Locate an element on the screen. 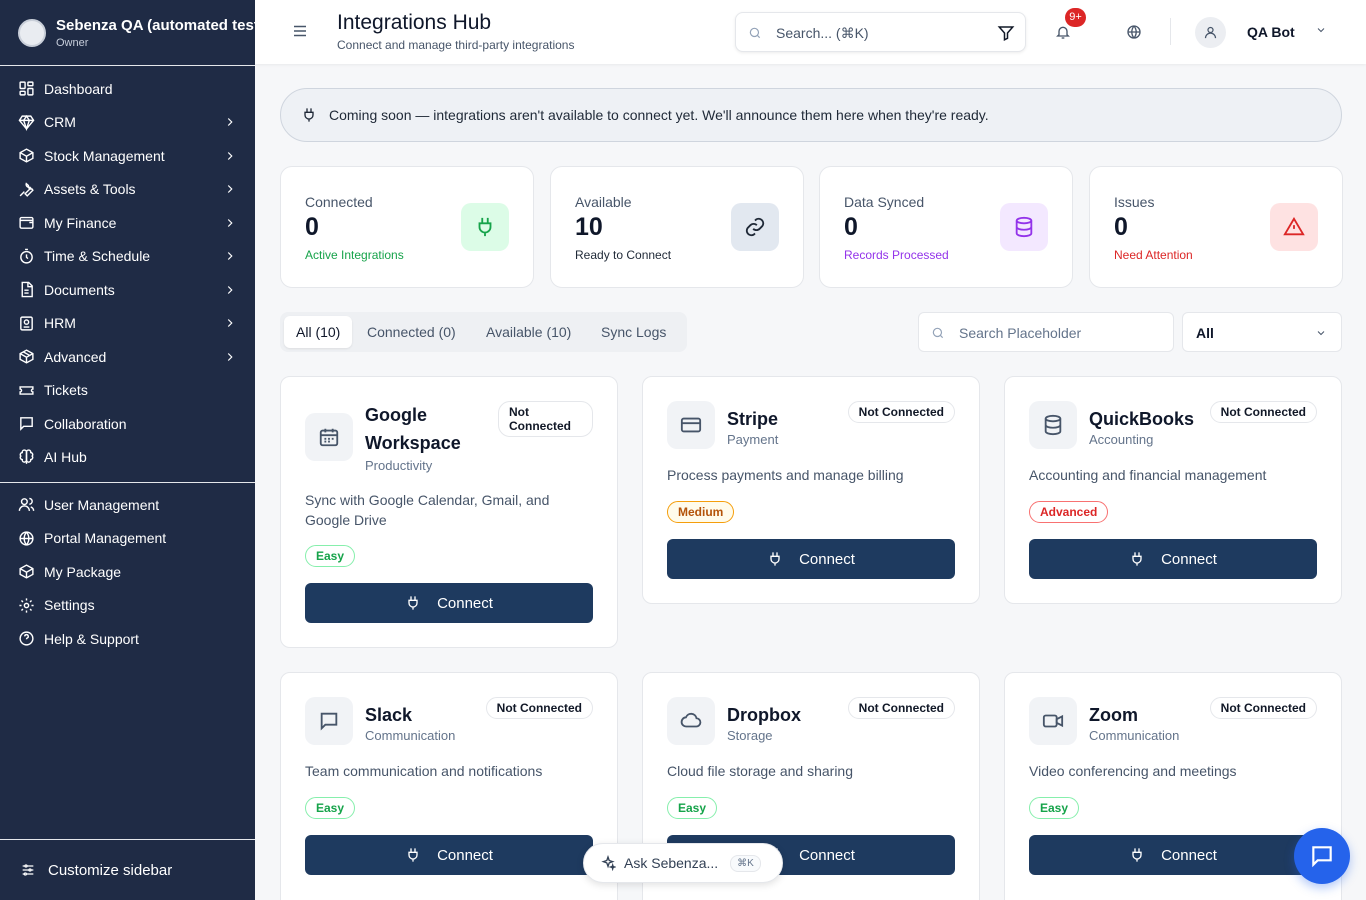 The image size is (1366, 900). sidebar-item-label: My Package is located at coordinates (83, 571).